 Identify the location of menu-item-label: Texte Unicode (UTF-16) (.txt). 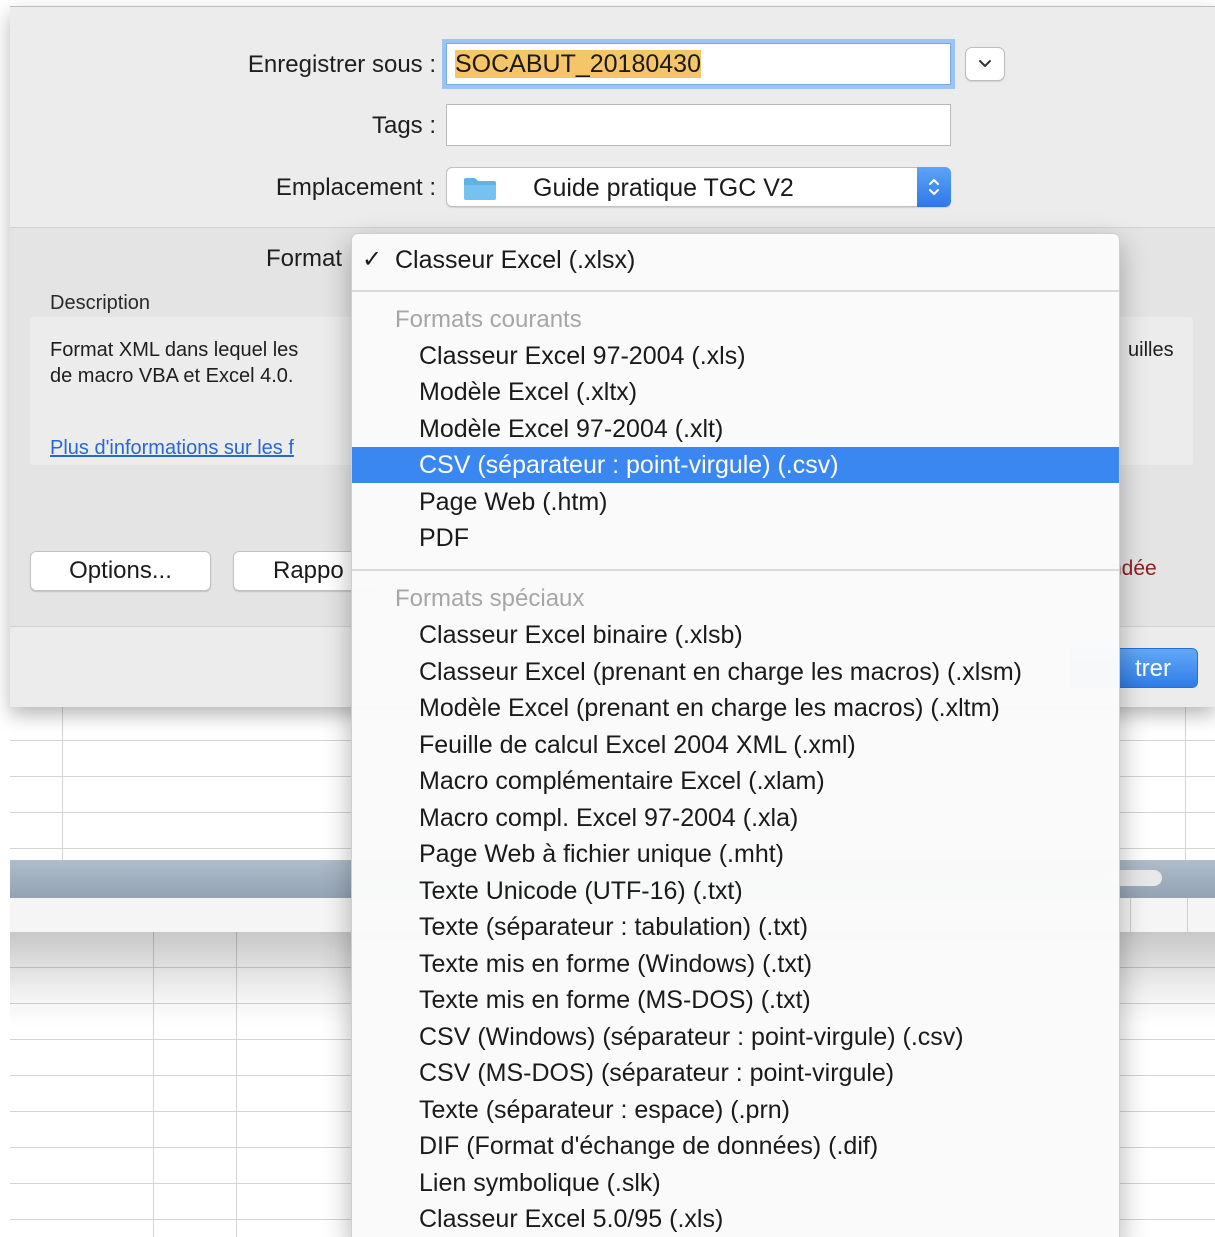
(581, 891).